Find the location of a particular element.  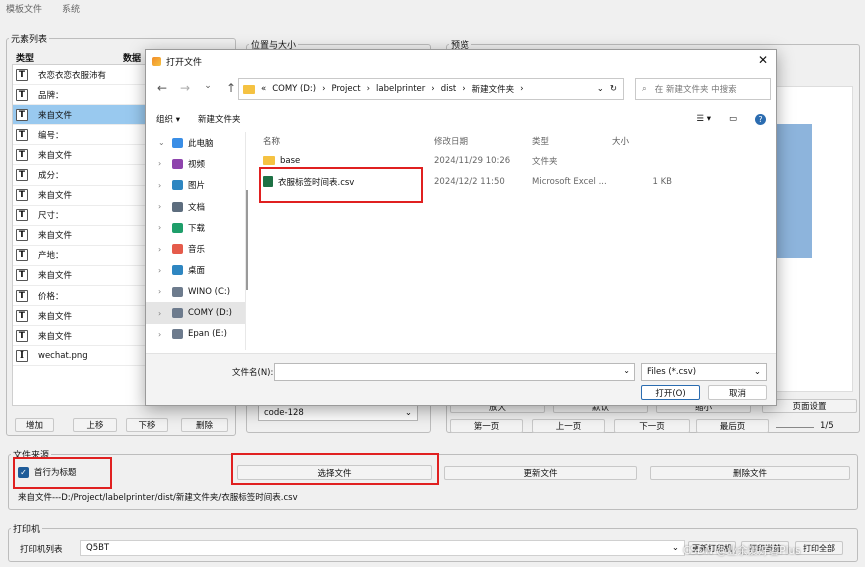

delete-element-button: 删除 is located at coordinates (204, 425).